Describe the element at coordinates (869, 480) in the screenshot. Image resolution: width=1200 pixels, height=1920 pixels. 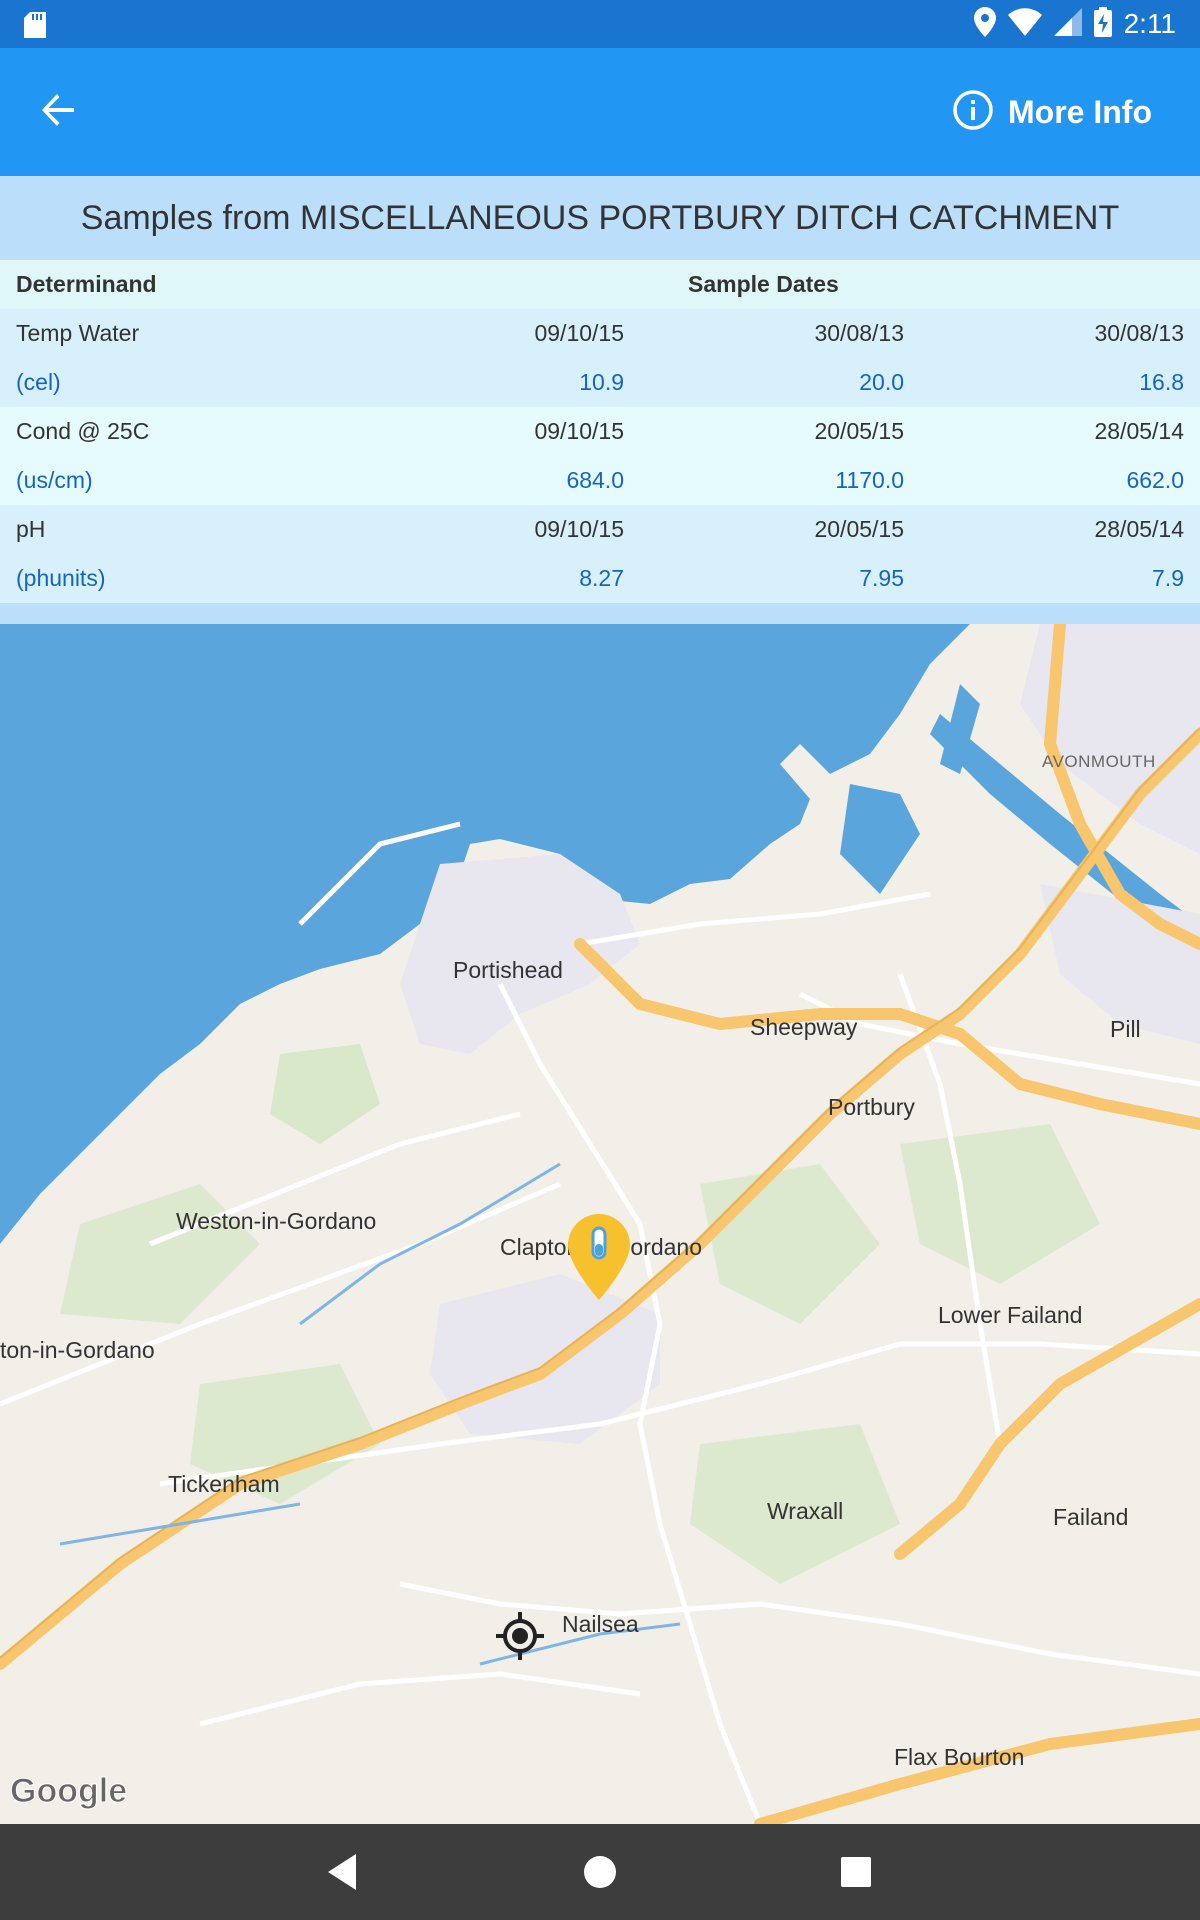
I see `sample-value: 1170.0` at that location.